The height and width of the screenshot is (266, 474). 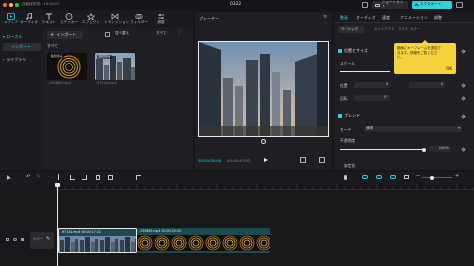 I want to click on tool-audio: オーディオ, so click(x=29, y=19).